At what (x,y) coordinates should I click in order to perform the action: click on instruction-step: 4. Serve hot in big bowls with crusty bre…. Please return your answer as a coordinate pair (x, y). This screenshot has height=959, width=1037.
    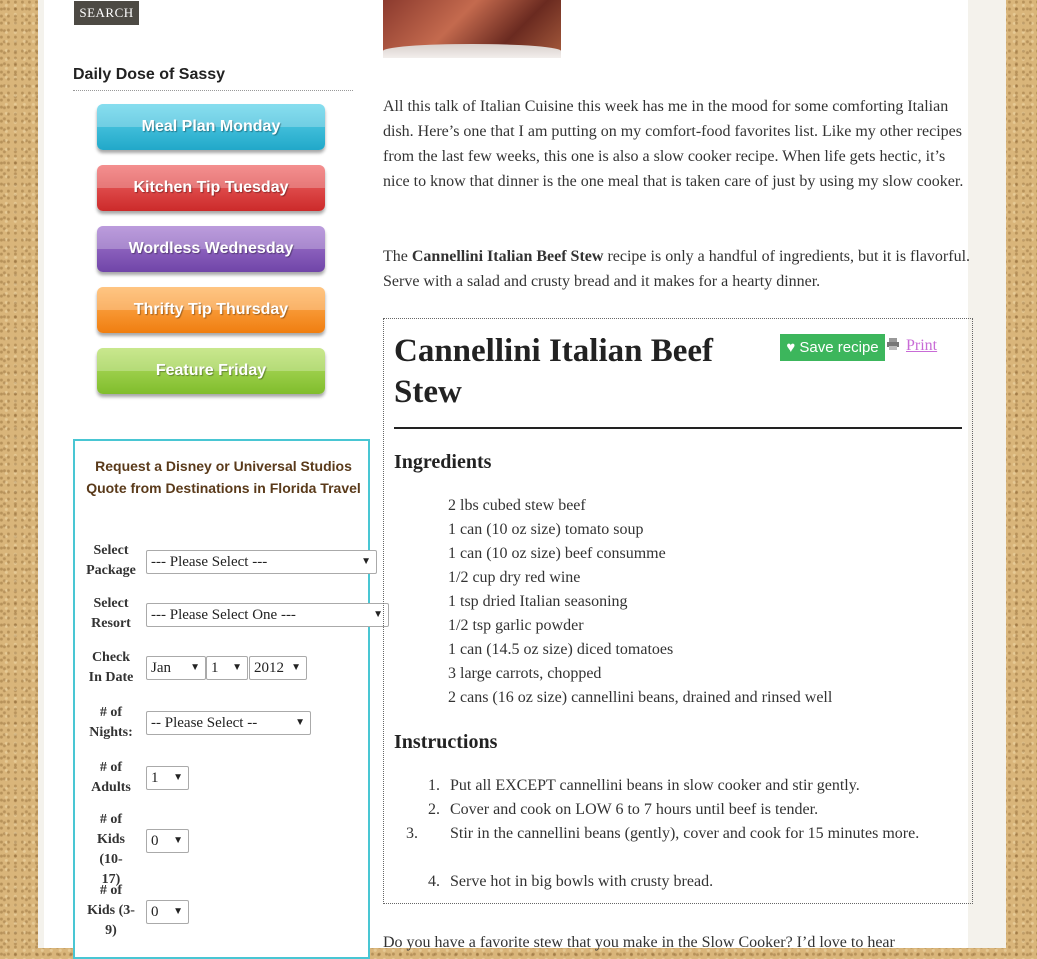
    Looking at the image, I should click on (571, 881).